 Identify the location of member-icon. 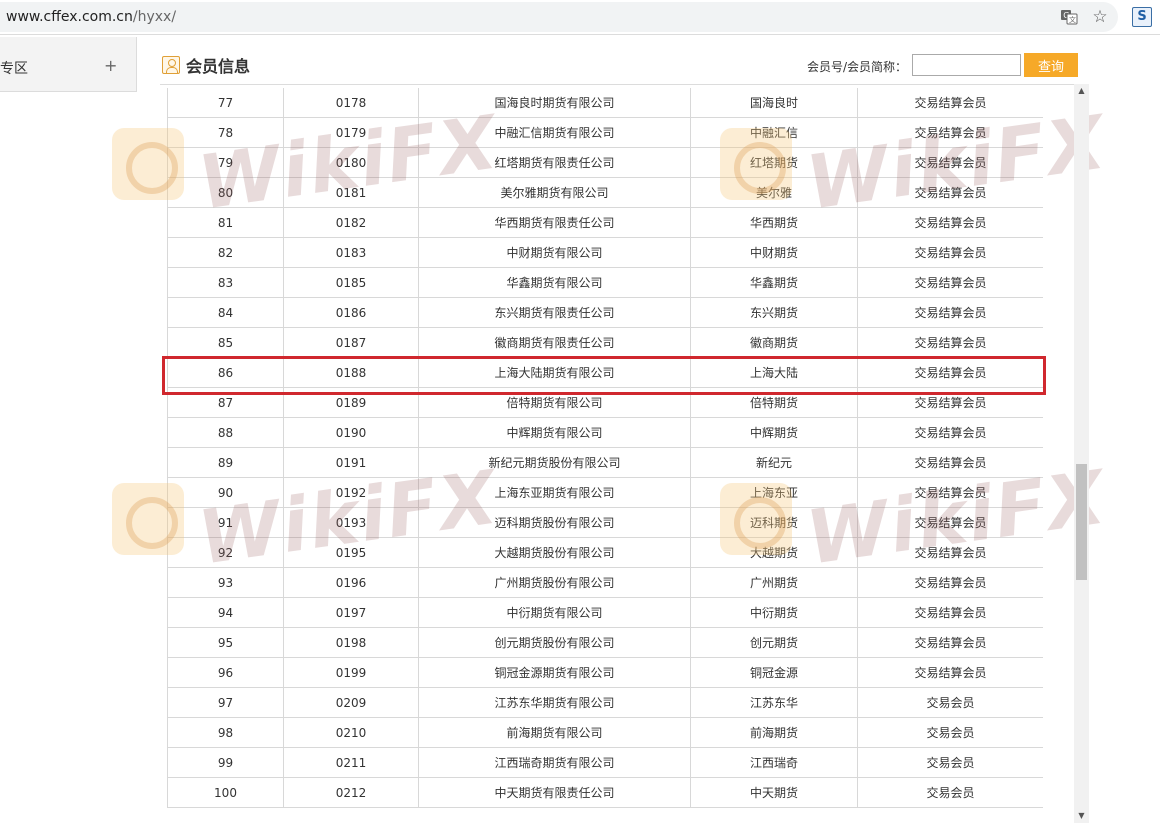
(171, 65).